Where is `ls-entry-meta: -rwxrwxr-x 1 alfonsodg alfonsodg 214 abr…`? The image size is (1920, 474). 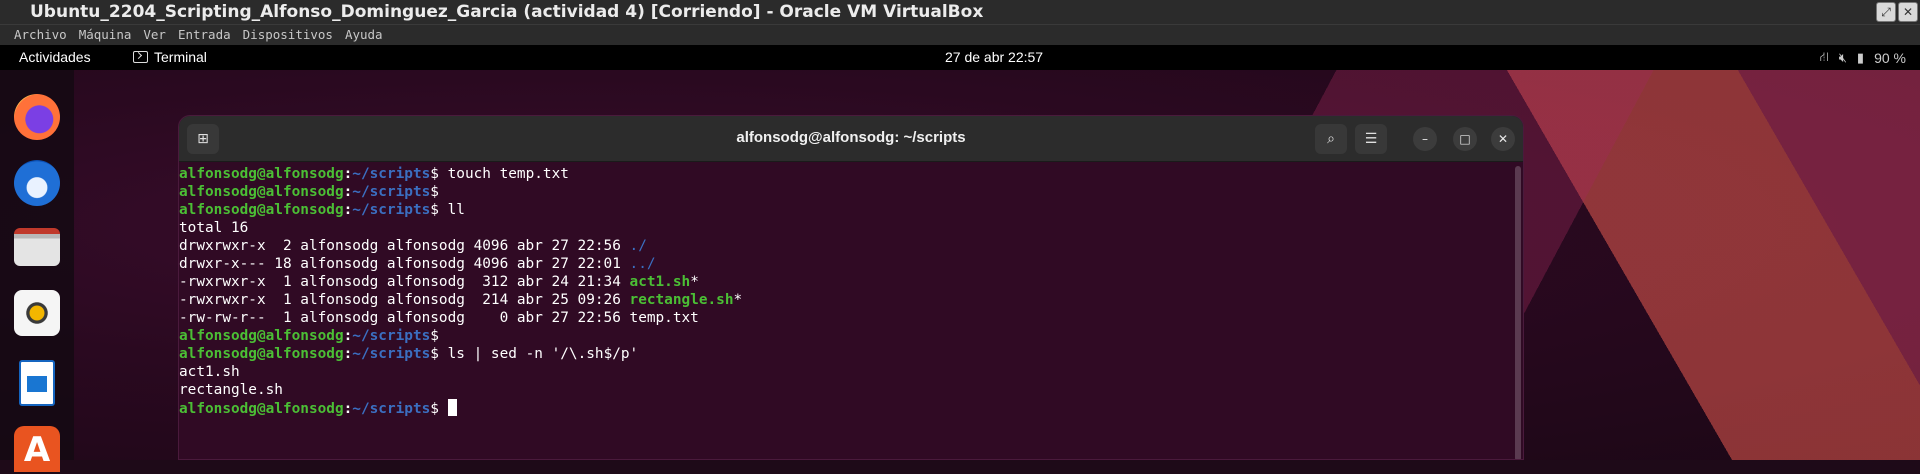 ls-entry-meta: -rwxrwxr-x 1 alfonsodg alfonsodg 214 abr… is located at coordinates (404, 300).